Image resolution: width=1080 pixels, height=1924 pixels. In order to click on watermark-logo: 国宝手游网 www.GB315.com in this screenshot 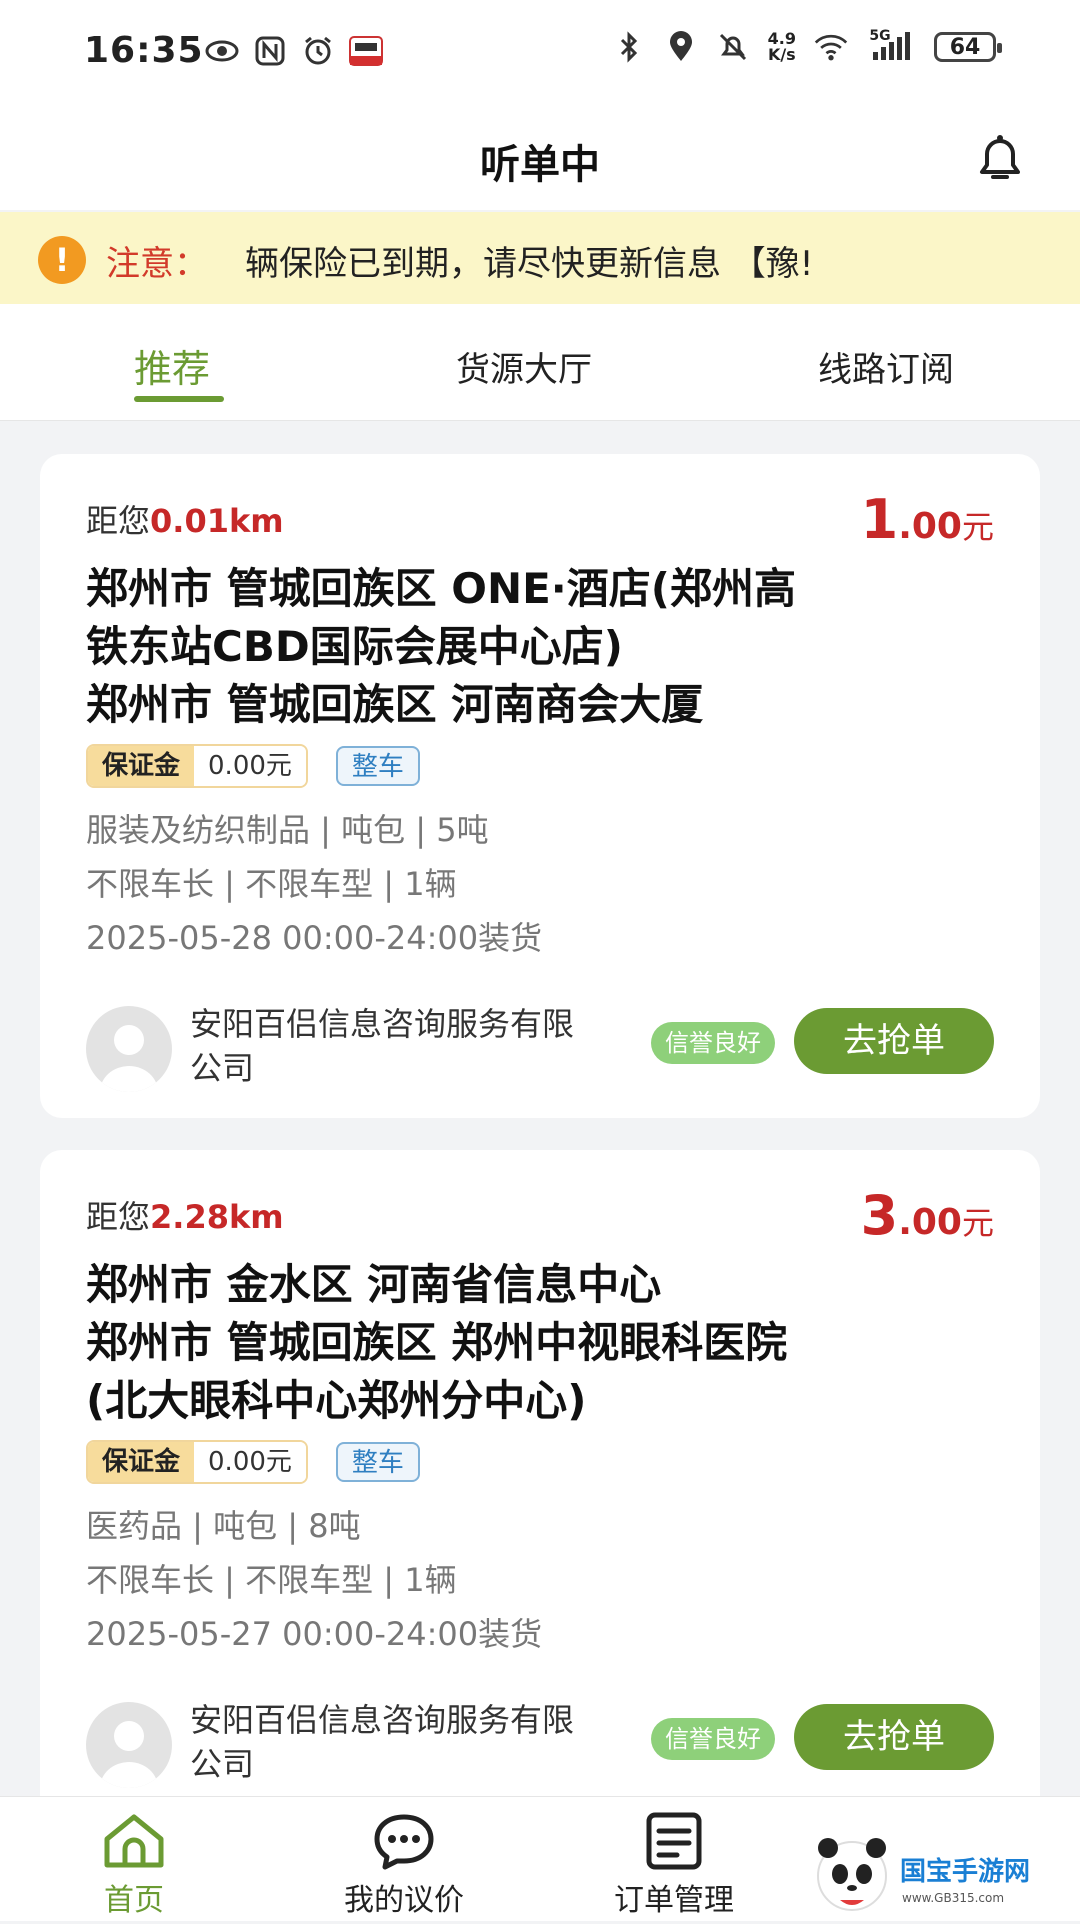, I will do `click(935, 1875)`.